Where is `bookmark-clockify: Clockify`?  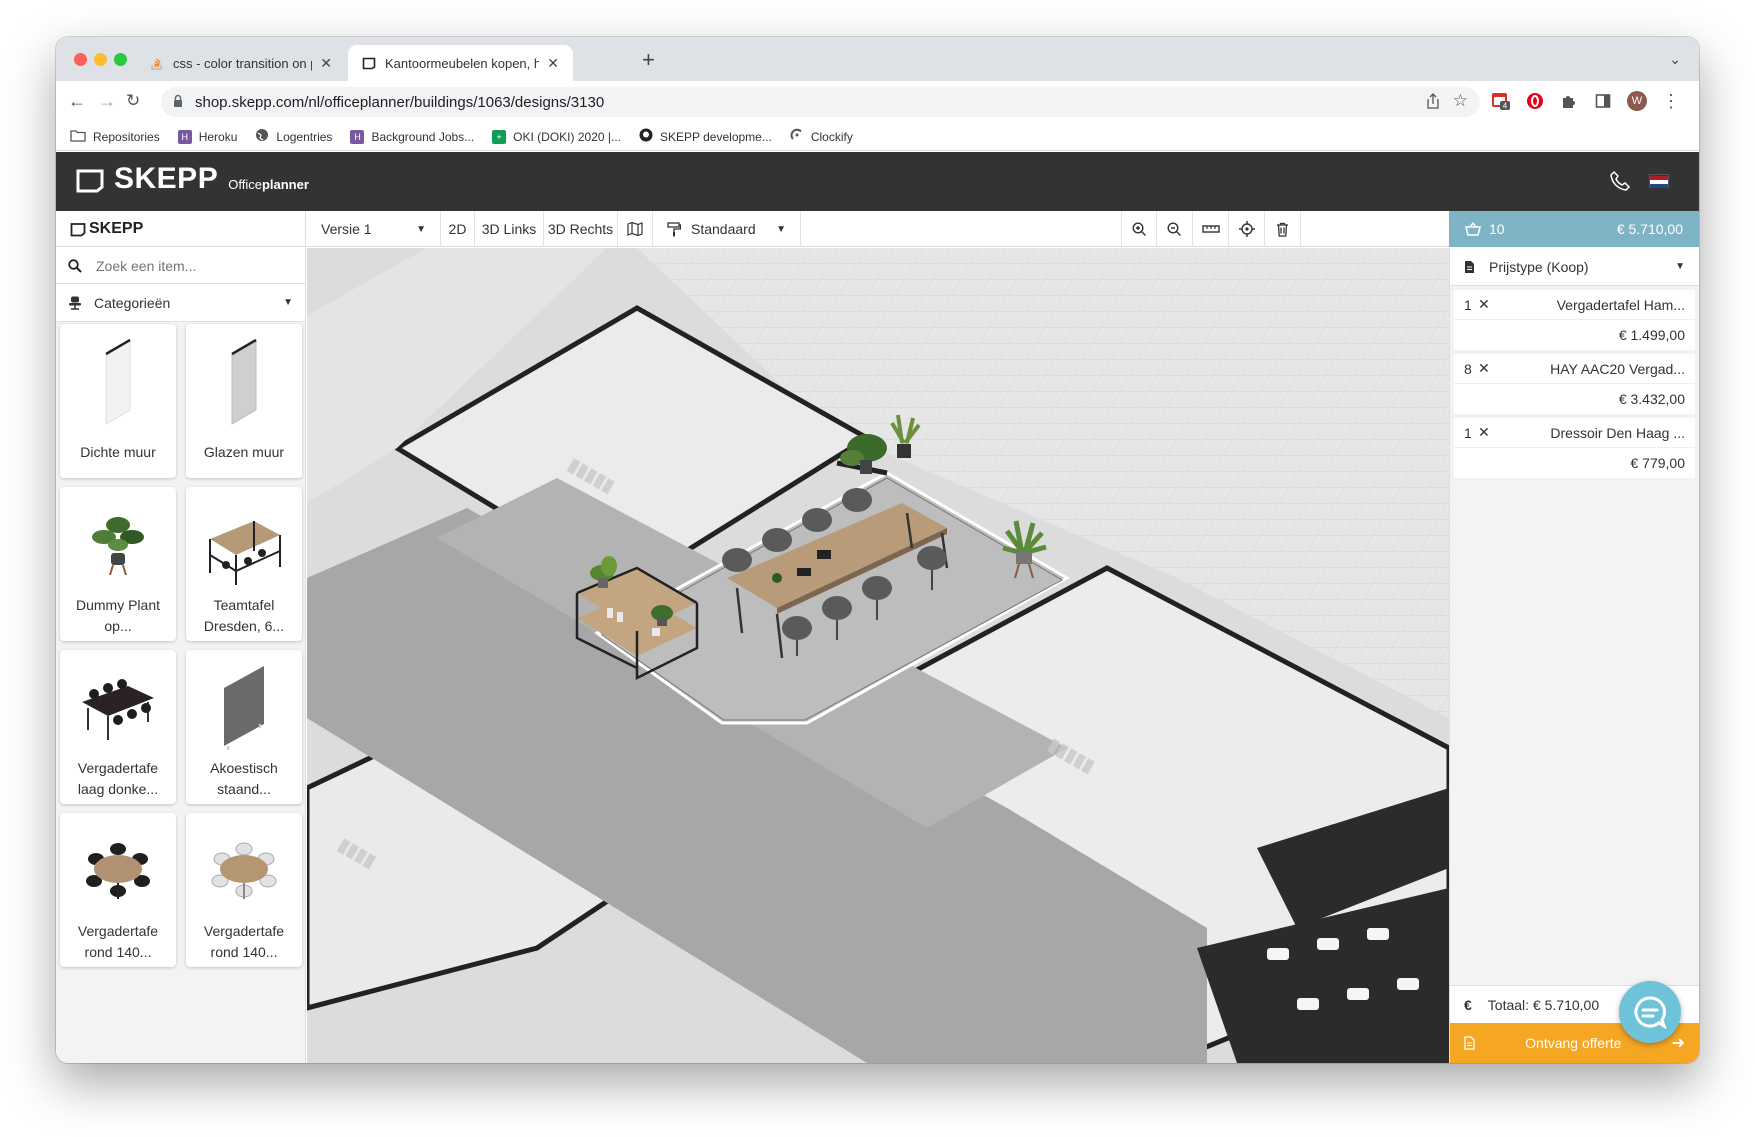
bookmark-clockify: Clockify is located at coordinates (821, 136).